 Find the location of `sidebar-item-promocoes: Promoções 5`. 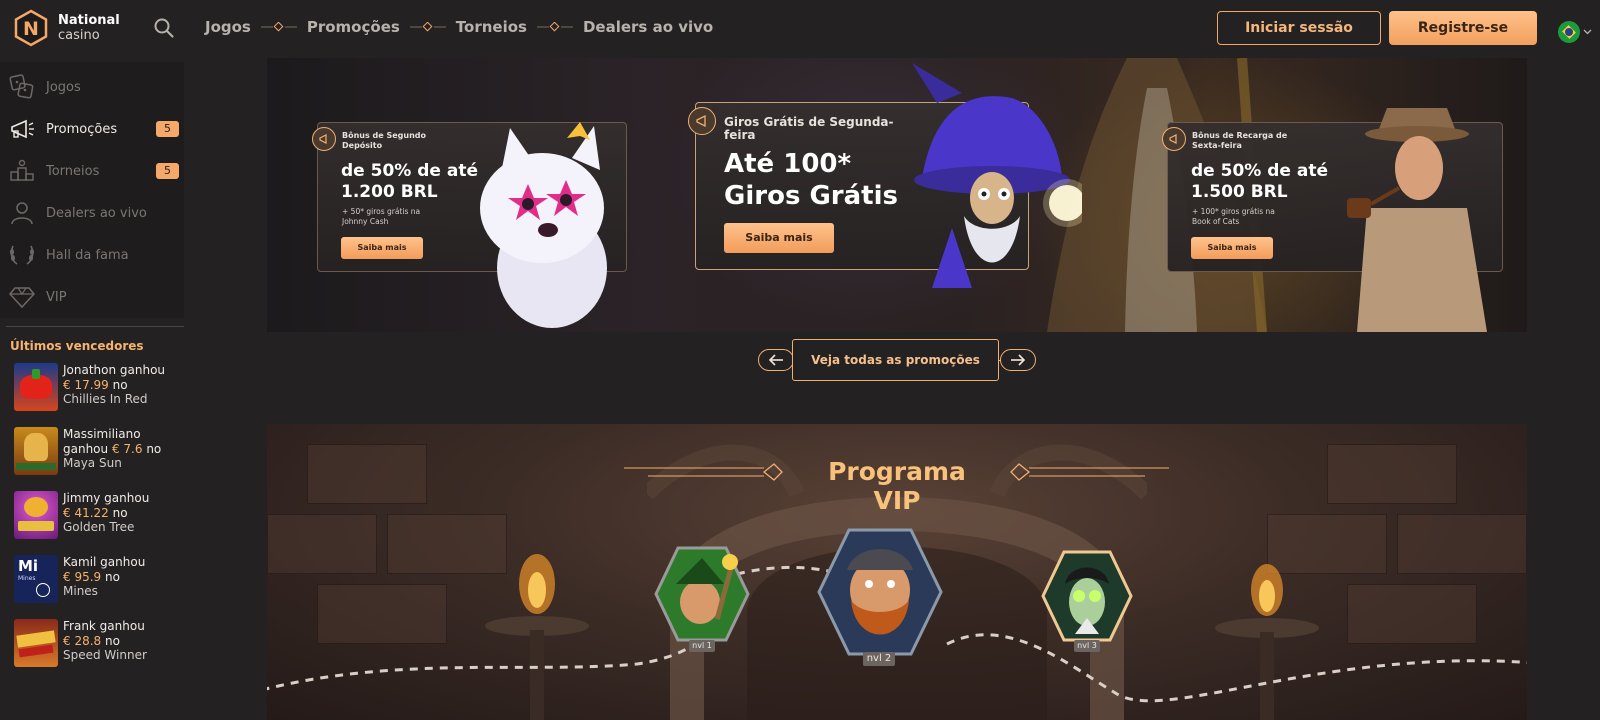

sidebar-item-promocoes: Promoções 5 is located at coordinates (92, 129).